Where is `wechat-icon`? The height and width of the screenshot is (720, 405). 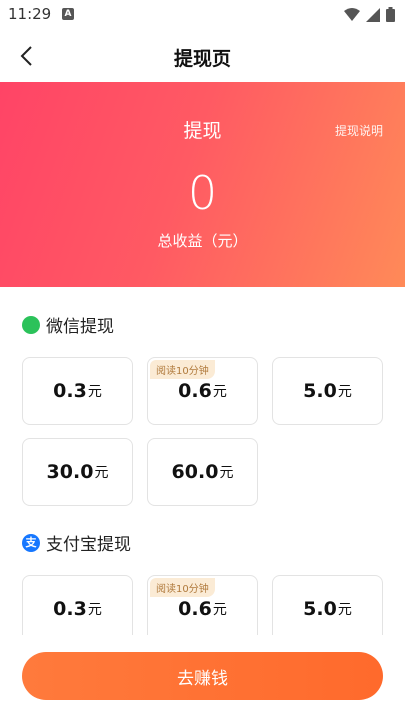
wechat-icon is located at coordinates (31, 324).